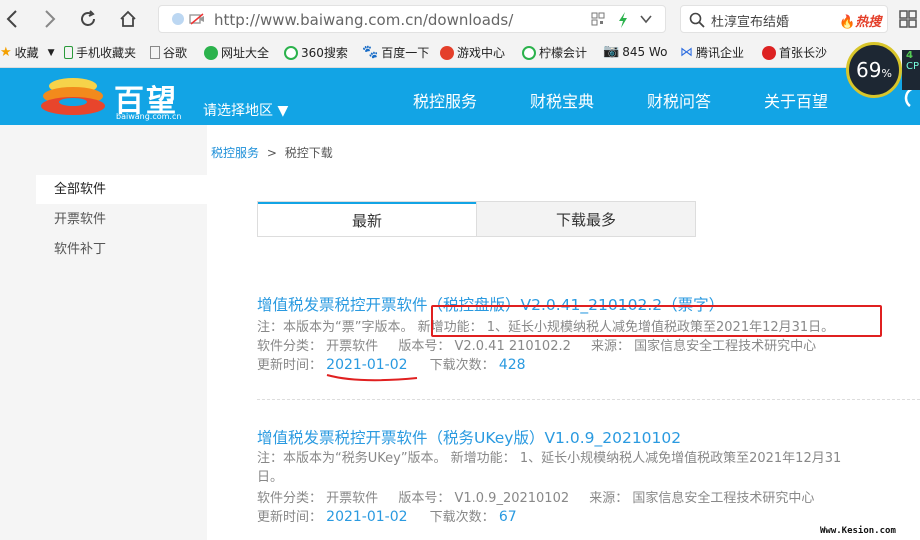 This screenshot has width=920, height=540. What do you see at coordinates (211, 52) in the screenshot?
I see `hao-icon` at bounding box center [211, 52].